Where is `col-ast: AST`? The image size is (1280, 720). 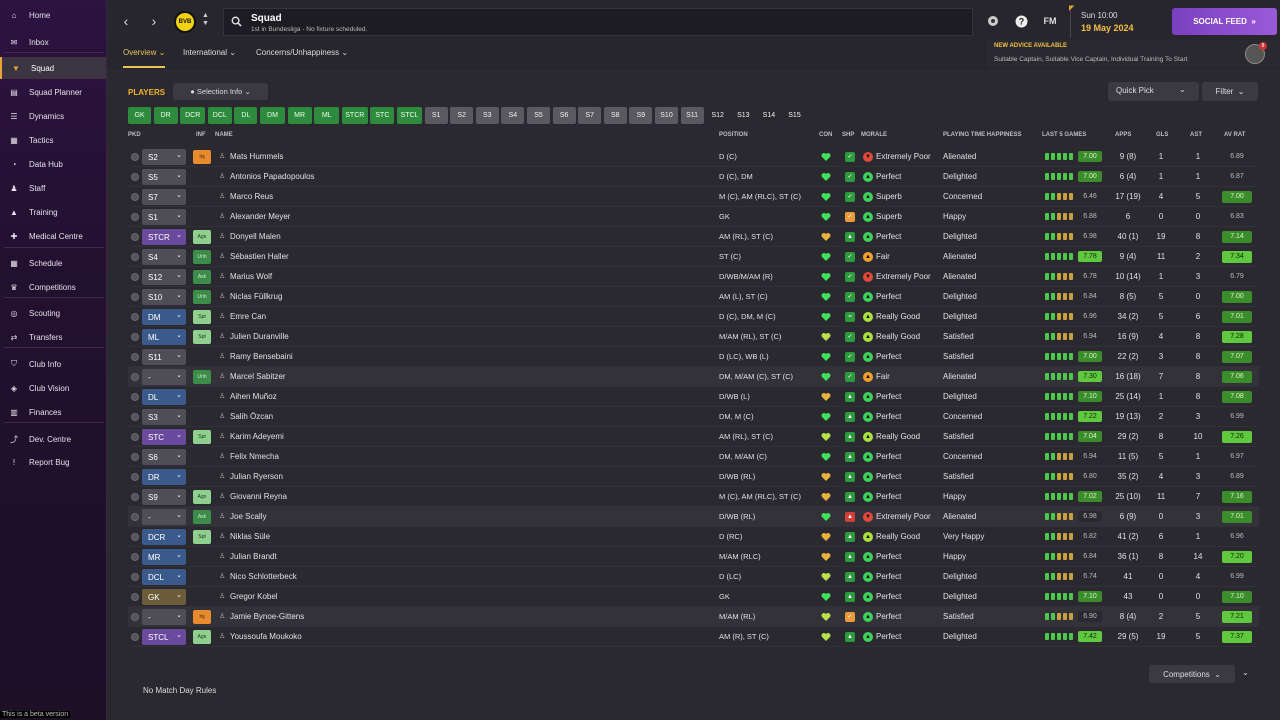
col-ast: AST is located at coordinates (1196, 135).